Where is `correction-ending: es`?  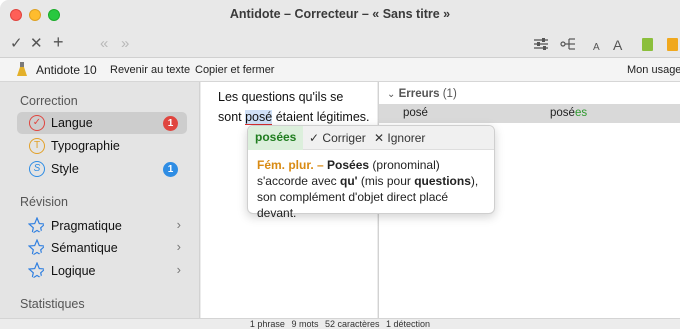 correction-ending: es is located at coordinates (581, 113).